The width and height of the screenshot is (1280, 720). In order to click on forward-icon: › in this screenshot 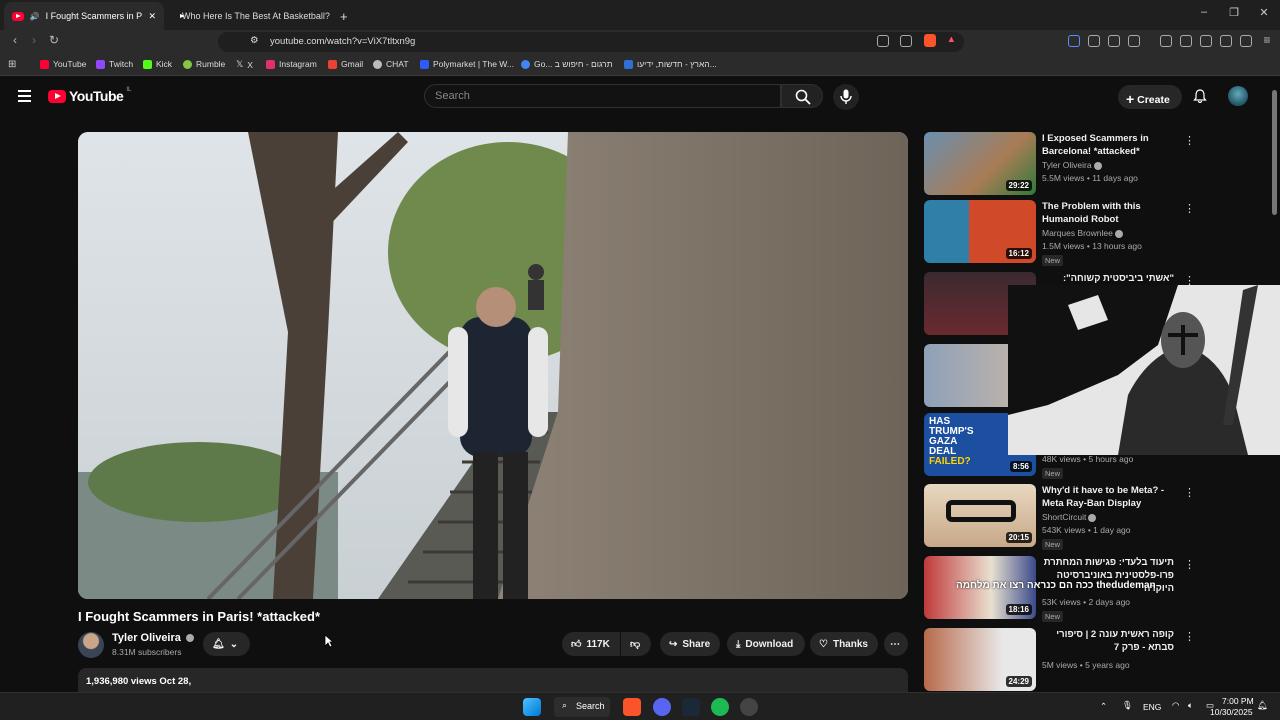, I will do `click(34, 40)`.